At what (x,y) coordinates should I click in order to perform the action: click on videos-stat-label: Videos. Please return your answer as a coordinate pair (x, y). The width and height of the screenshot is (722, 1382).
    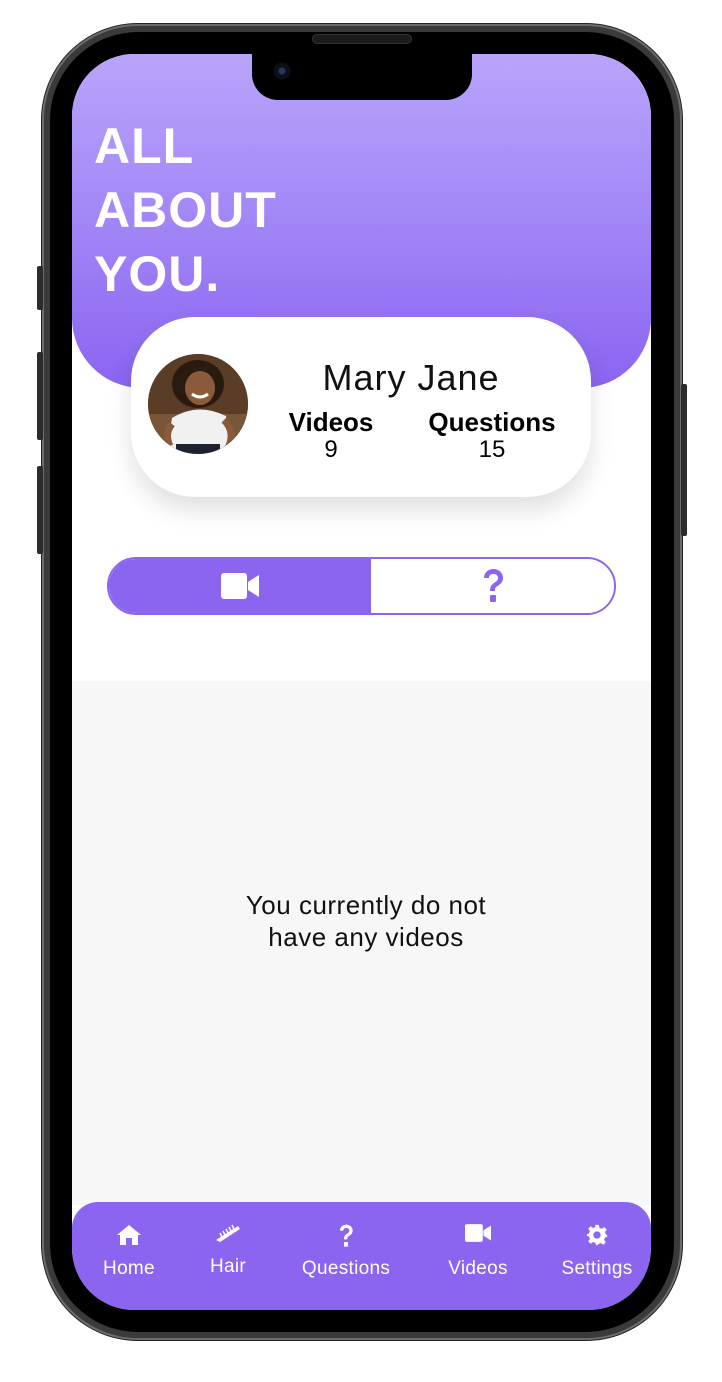
    Looking at the image, I should click on (331, 422).